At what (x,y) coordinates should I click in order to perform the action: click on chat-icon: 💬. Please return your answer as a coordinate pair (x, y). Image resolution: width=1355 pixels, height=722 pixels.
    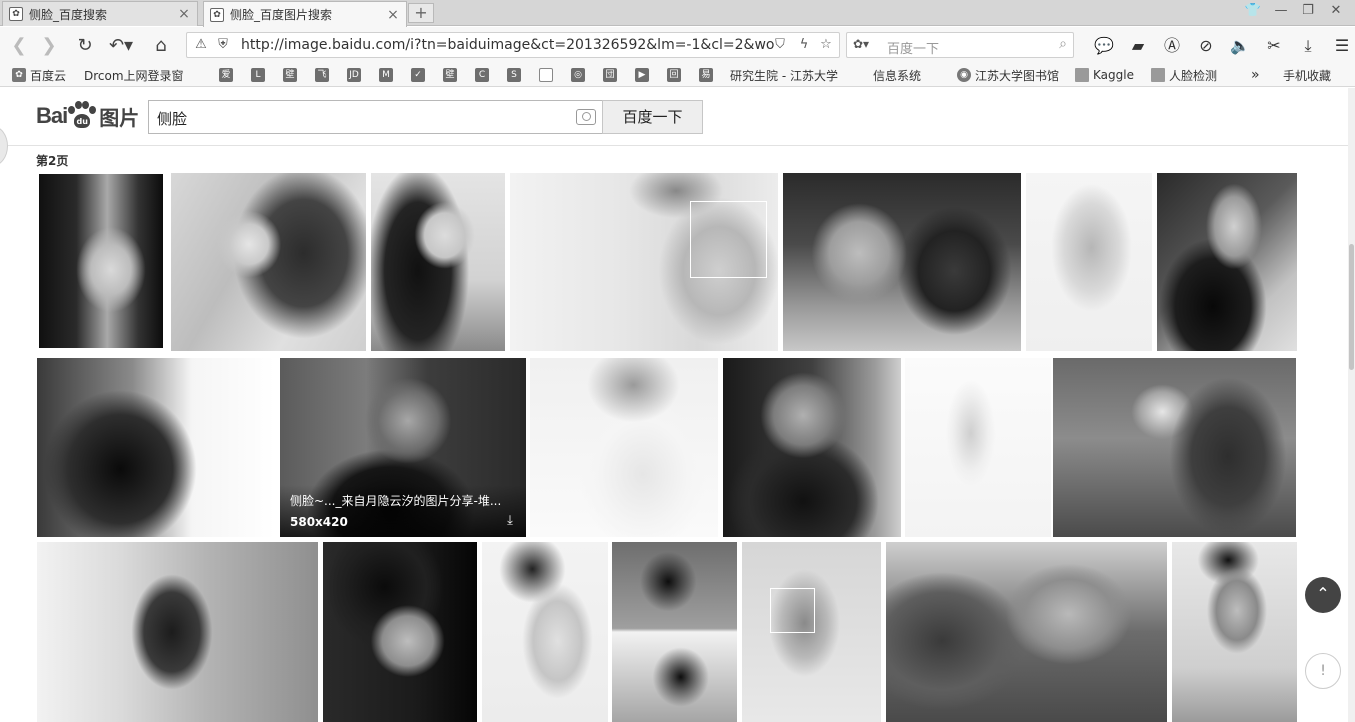
    Looking at the image, I should click on (1104, 46).